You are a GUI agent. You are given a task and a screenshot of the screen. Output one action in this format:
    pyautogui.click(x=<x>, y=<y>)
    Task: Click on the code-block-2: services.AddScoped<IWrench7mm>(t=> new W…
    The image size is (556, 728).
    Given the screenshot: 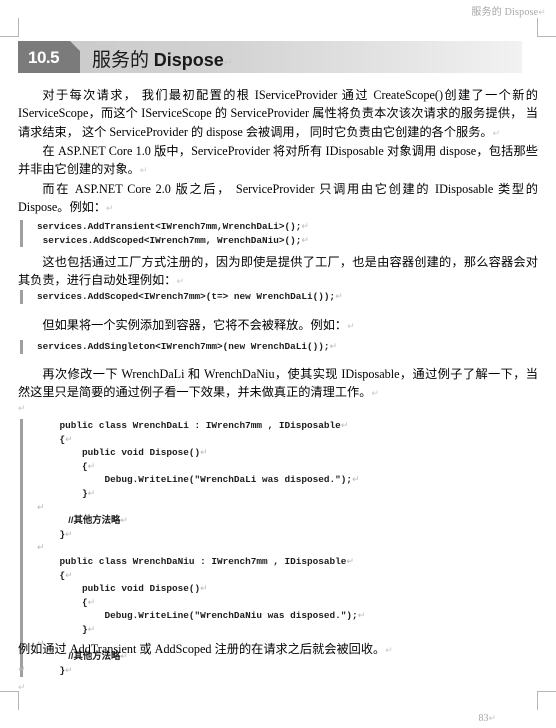 What is the action you would take?
    pyautogui.click(x=181, y=297)
    